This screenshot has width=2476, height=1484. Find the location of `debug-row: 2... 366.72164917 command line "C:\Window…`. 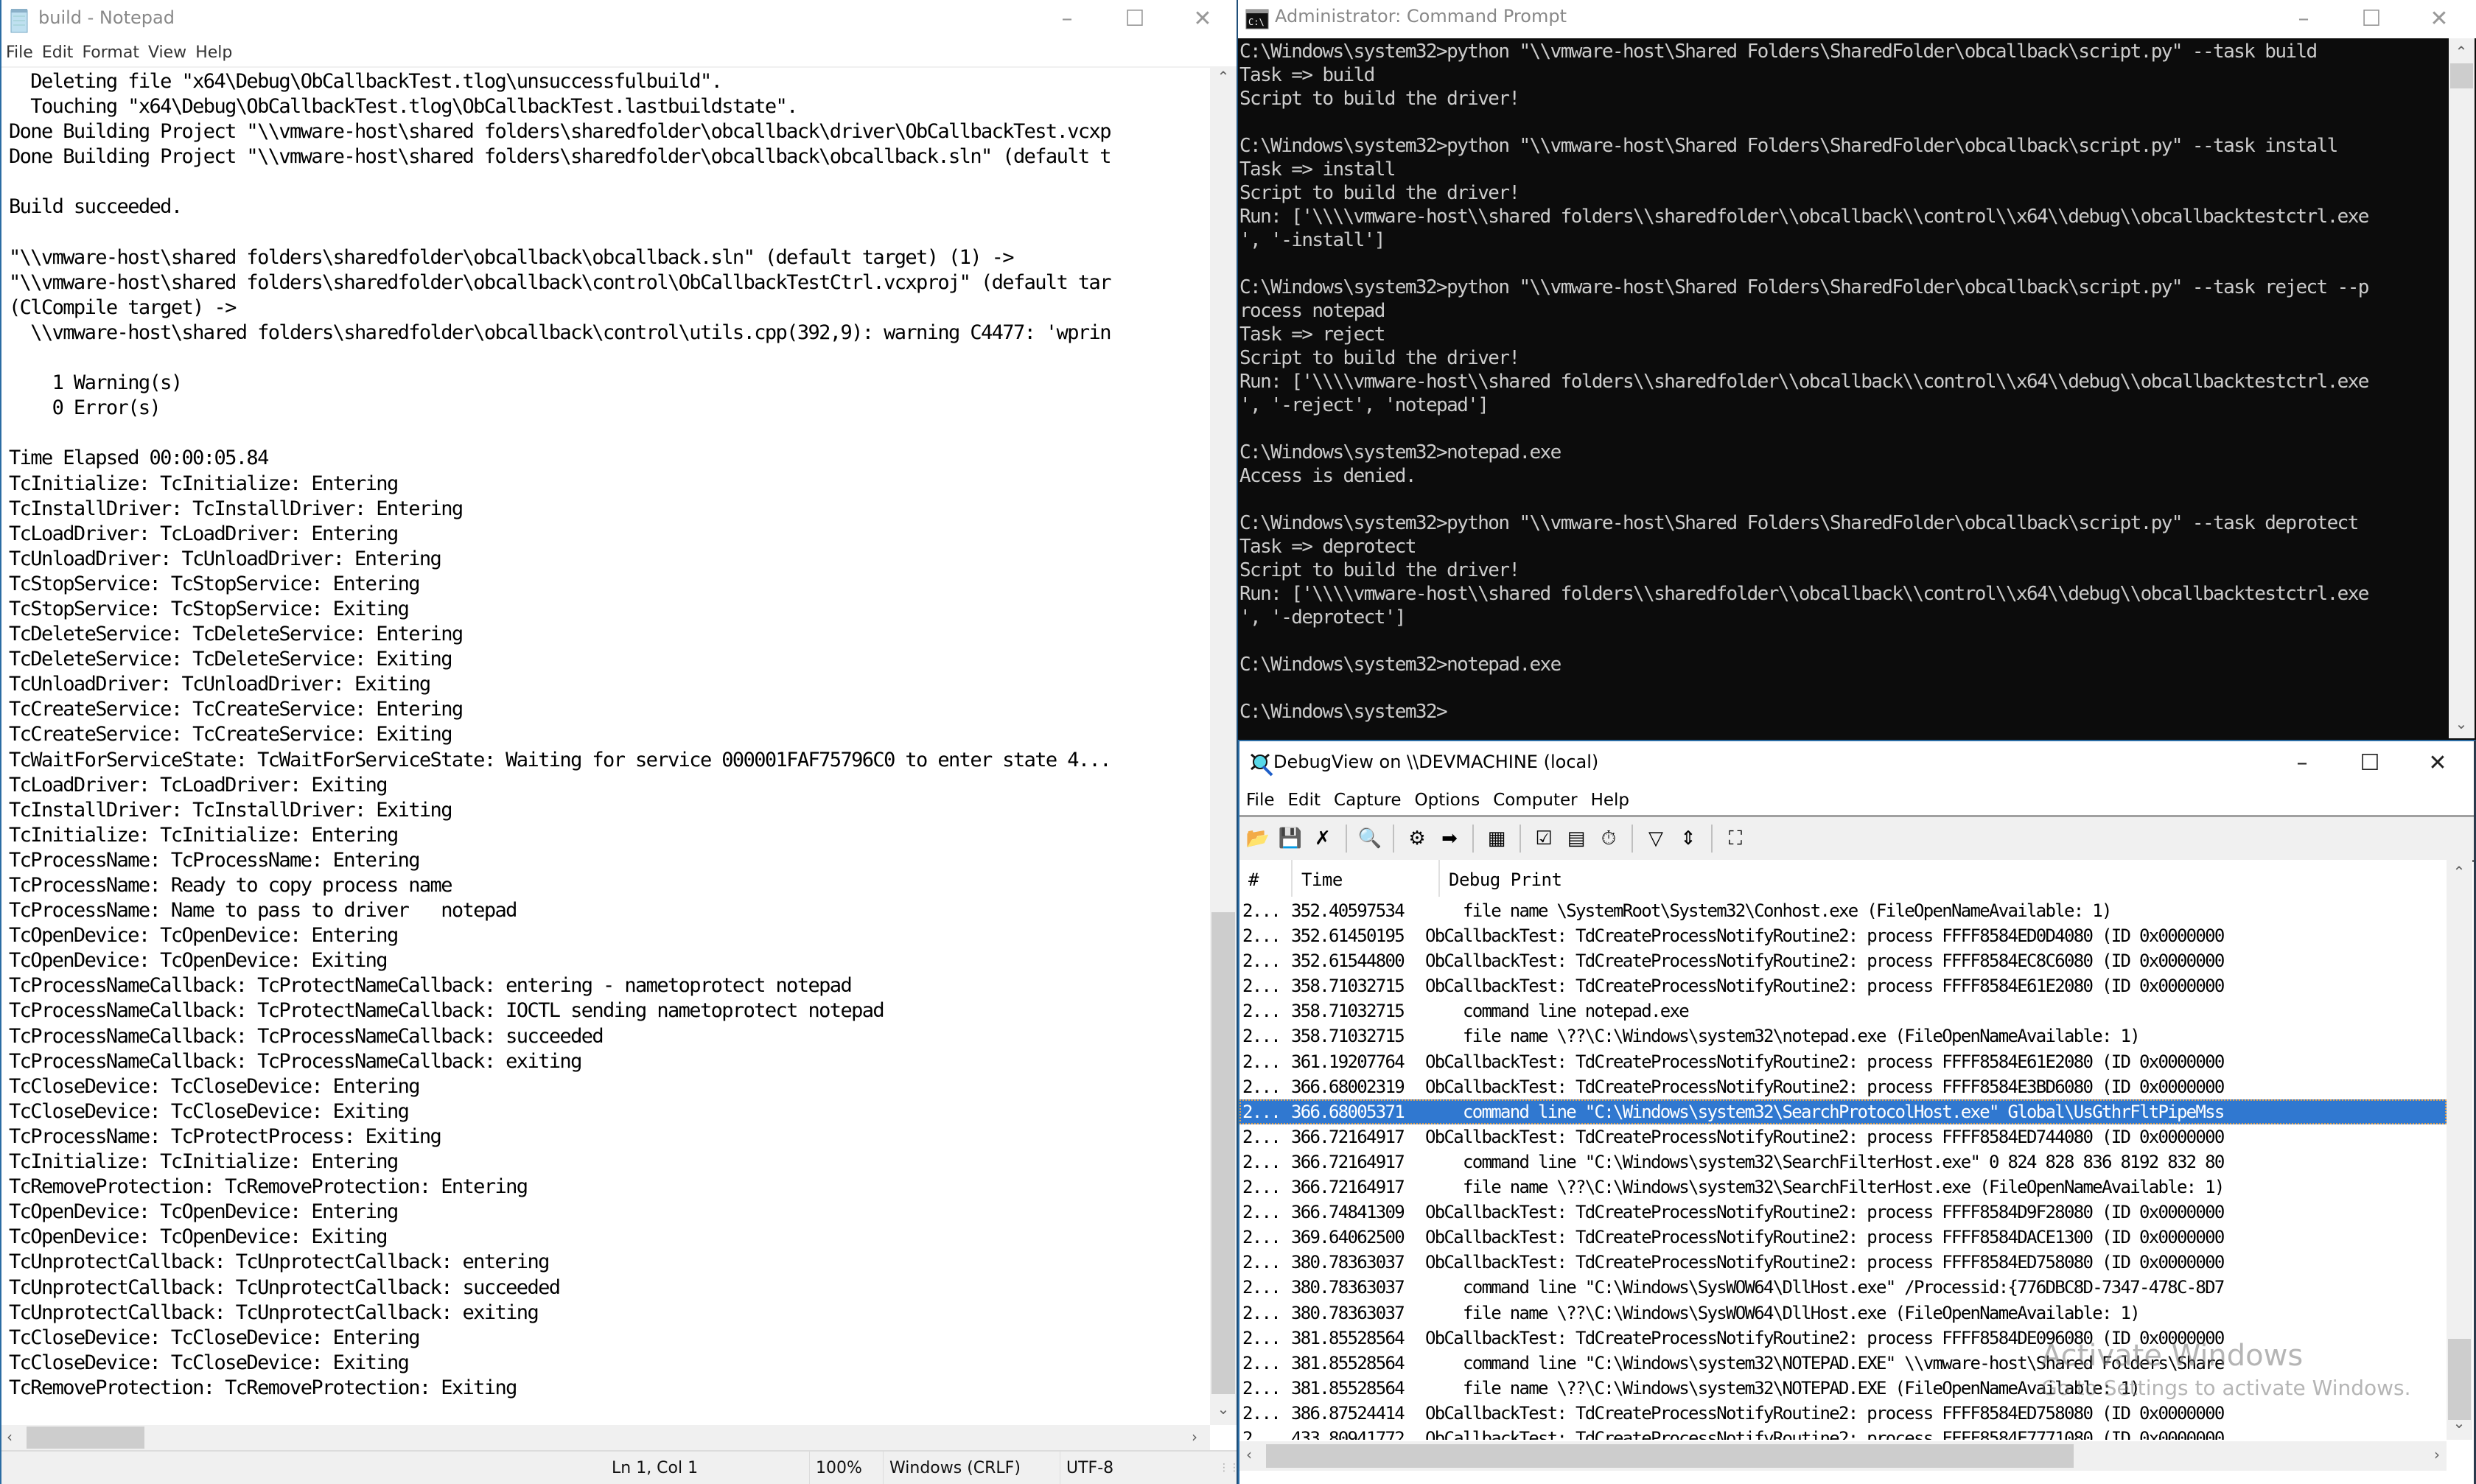

debug-row: 2... 366.72164917 command line "C:\Window… is located at coordinates (1843, 1162).